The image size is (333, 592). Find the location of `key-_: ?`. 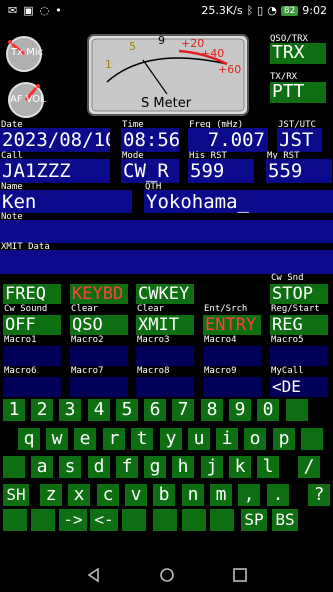

key-_: ? is located at coordinates (319, 495).